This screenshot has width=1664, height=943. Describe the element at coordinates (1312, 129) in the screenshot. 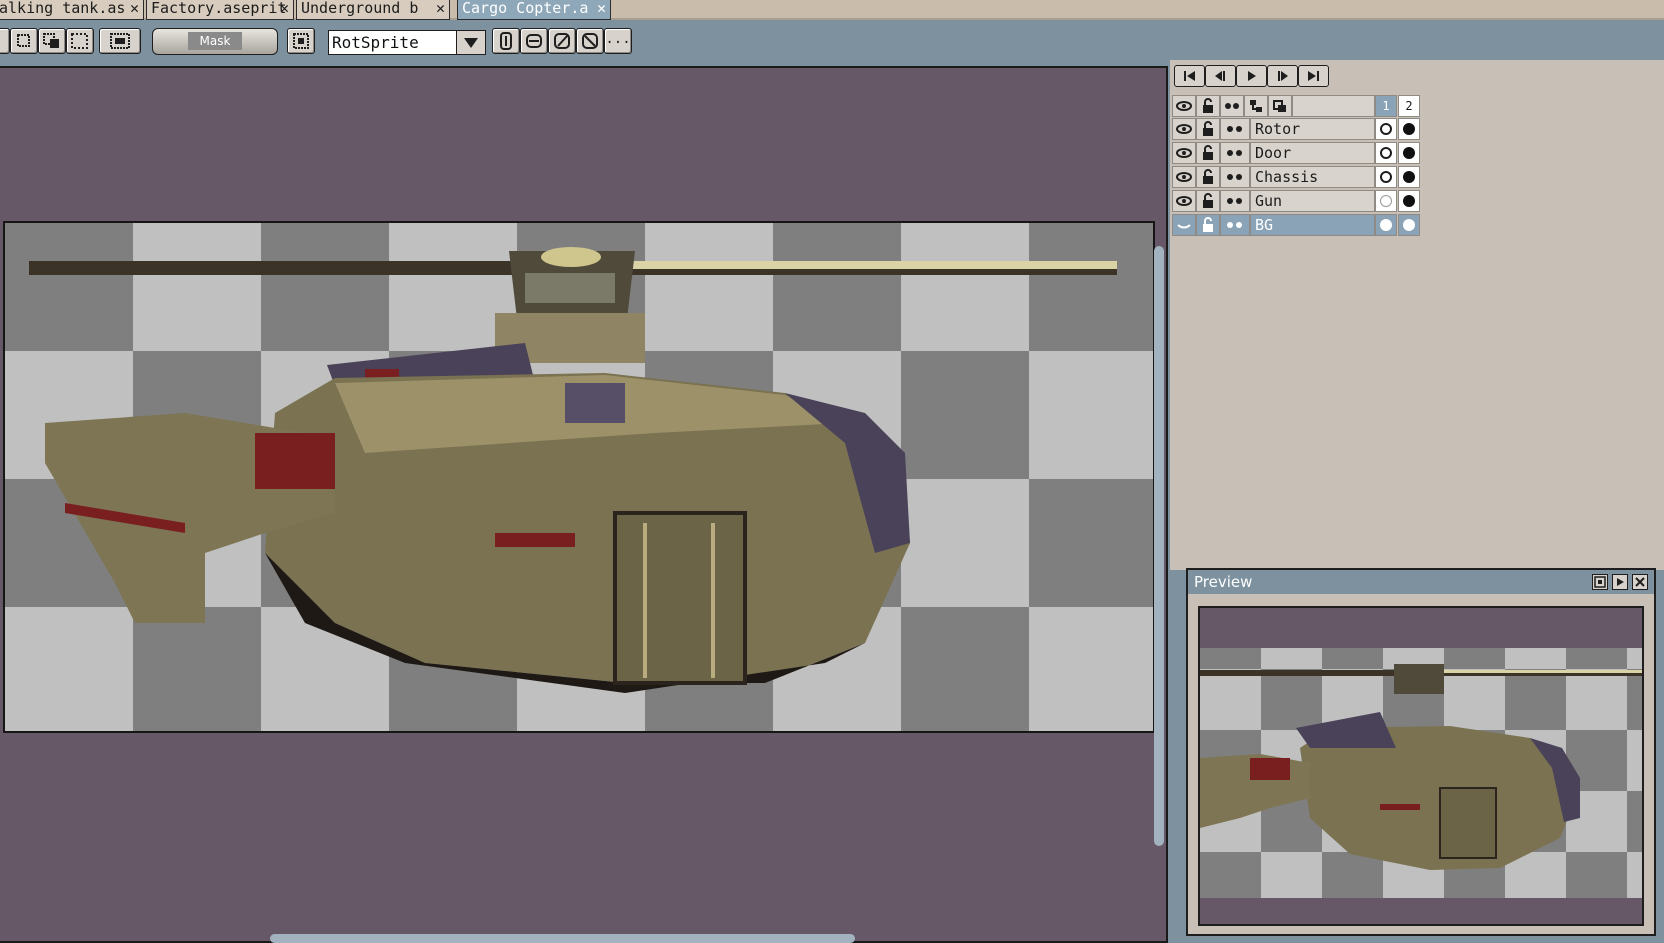

I see `layer-name: Rotor` at that location.